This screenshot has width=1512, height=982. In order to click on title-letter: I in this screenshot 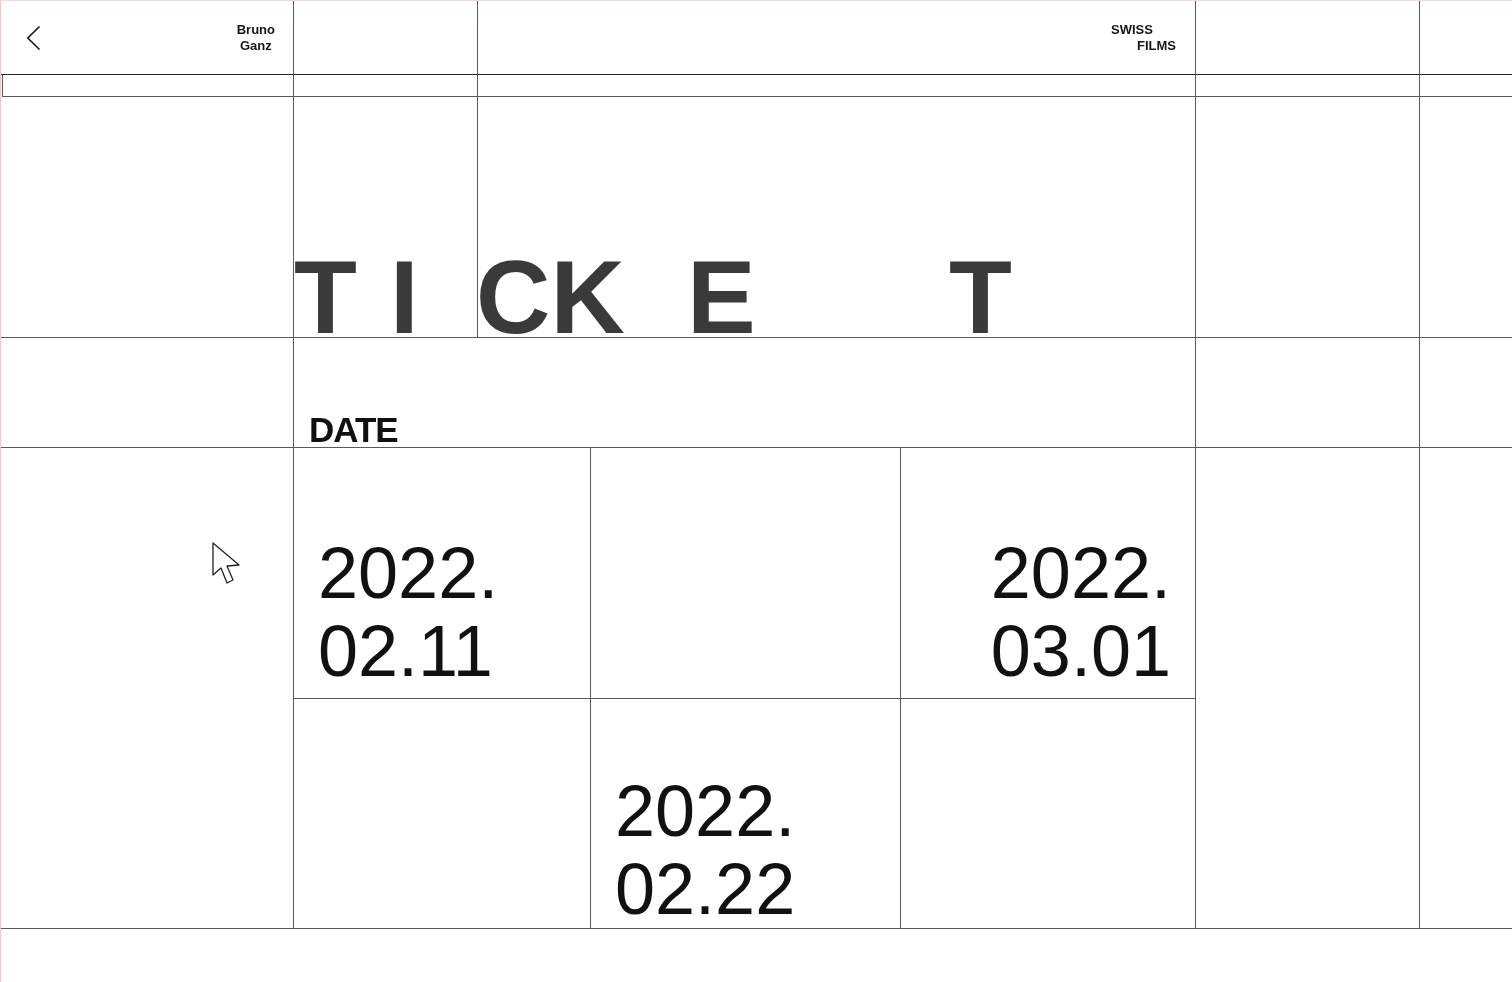, I will do `click(404, 297)`.